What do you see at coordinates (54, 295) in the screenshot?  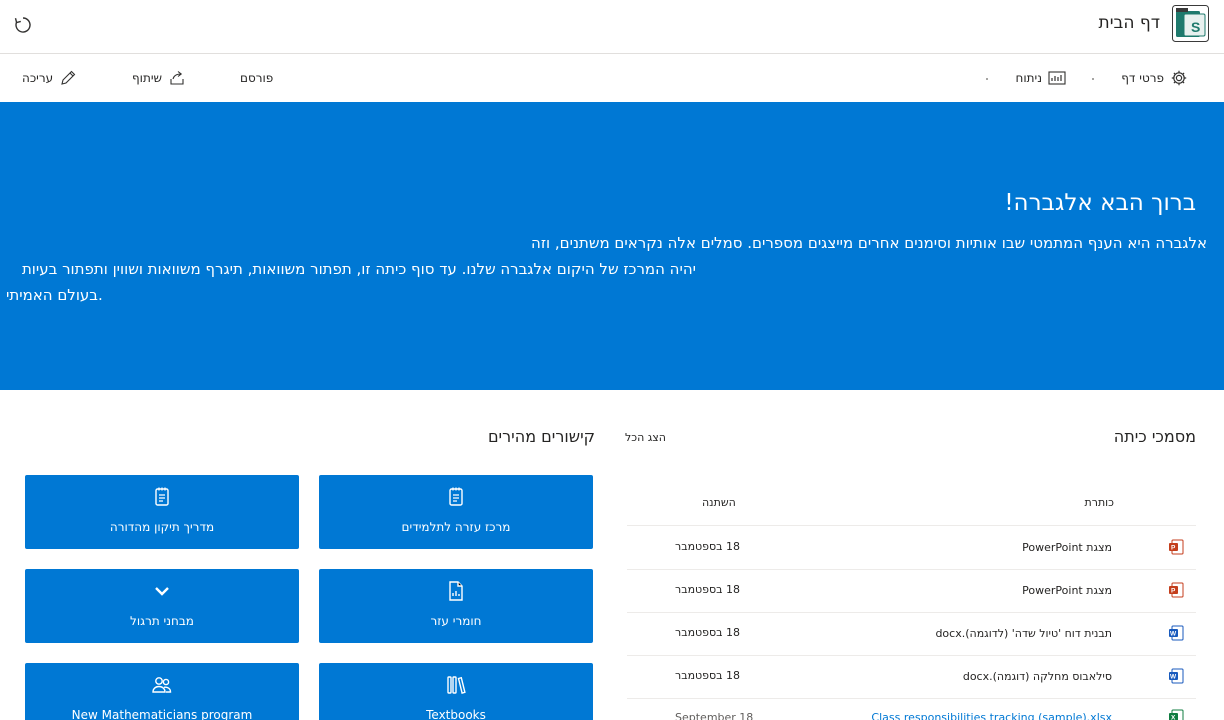 I see `hero-text-line: בעולם האמיתי.` at bounding box center [54, 295].